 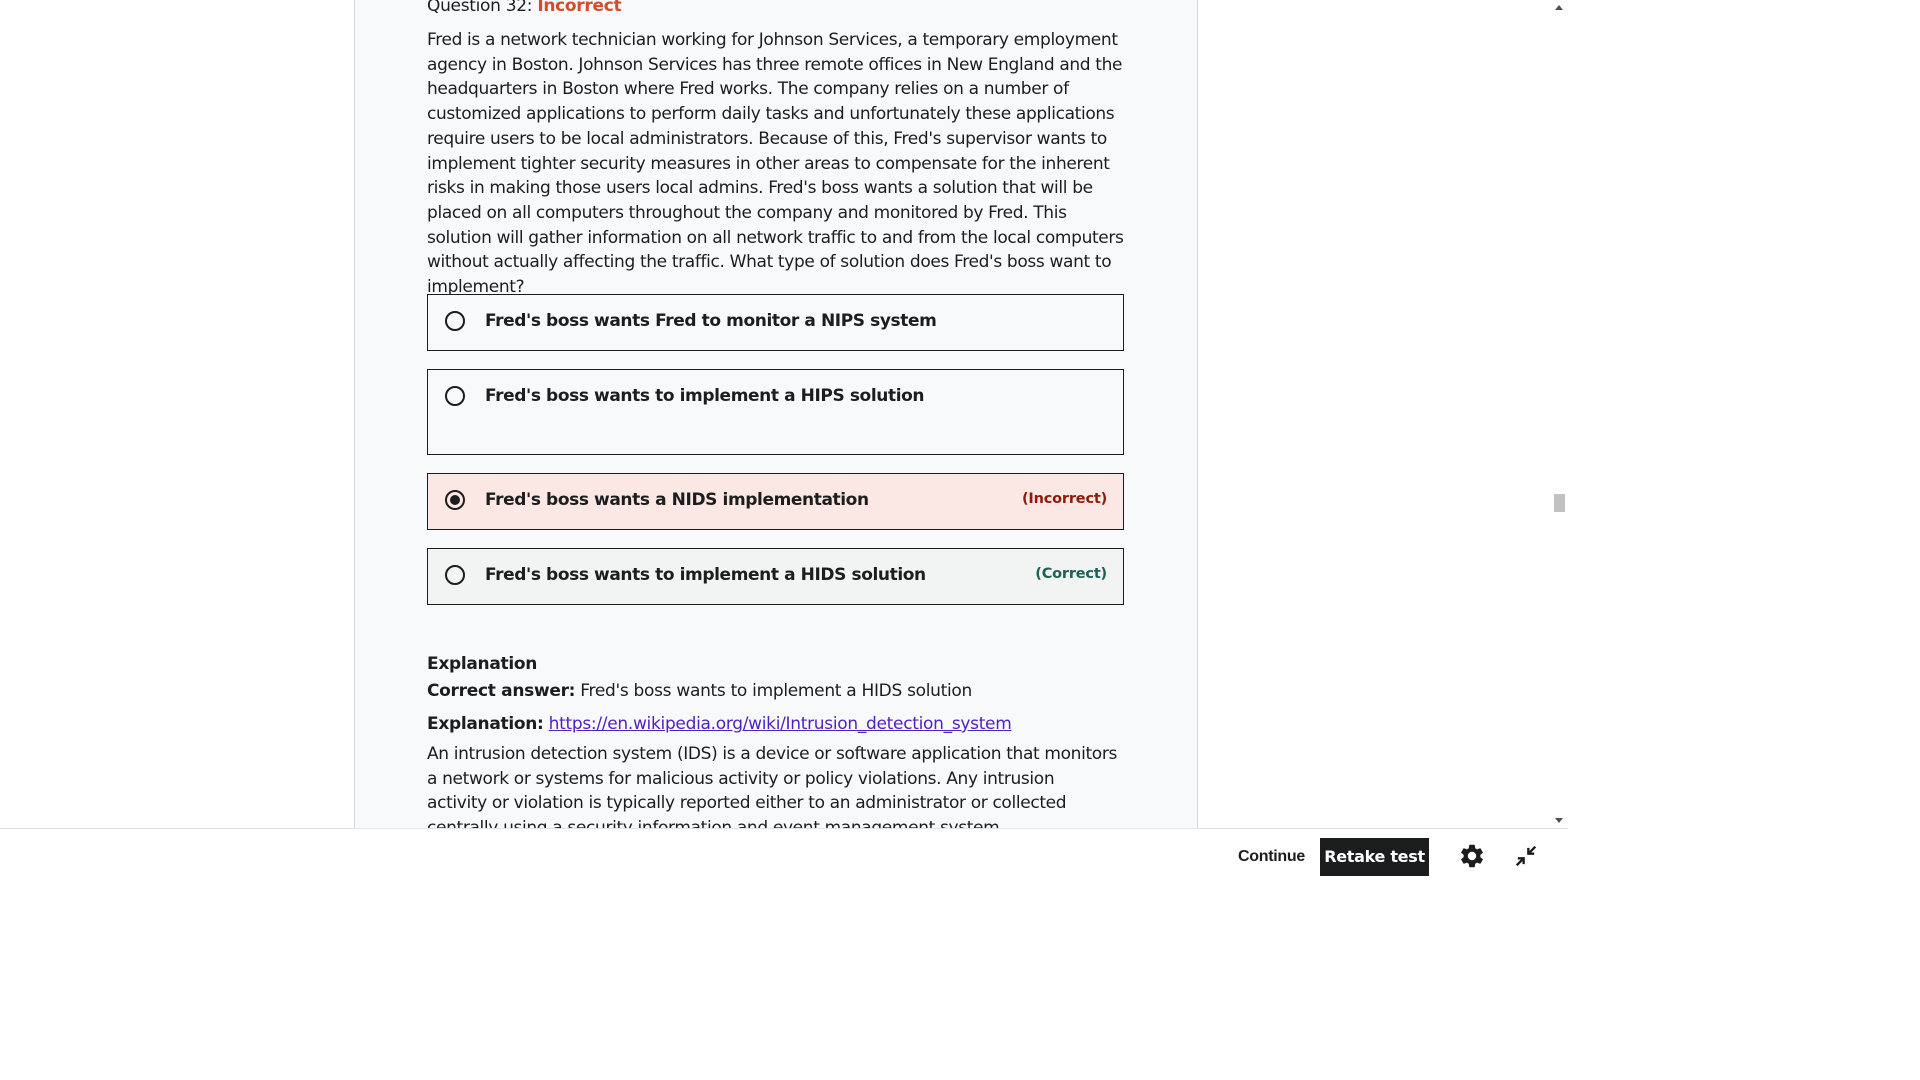 What do you see at coordinates (677, 500) in the screenshot?
I see `answer-label: Fred's boss wants a NIDS implementation` at bounding box center [677, 500].